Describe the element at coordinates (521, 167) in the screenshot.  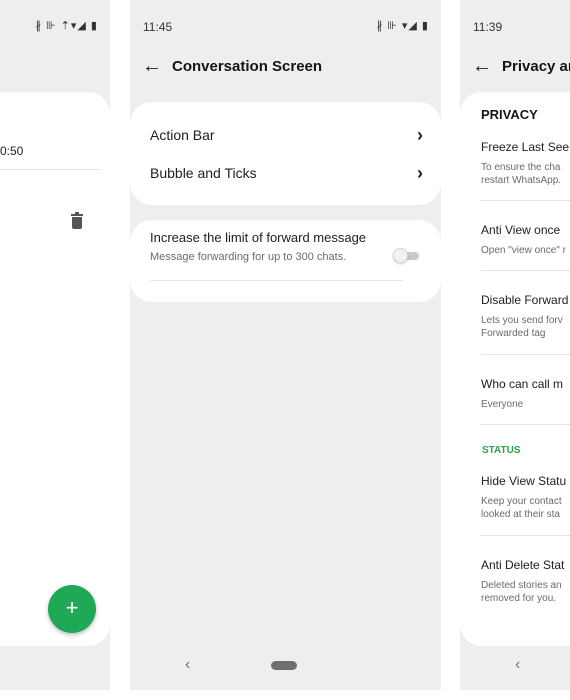
I see `setting-subtitle: To ensure the cha` at that location.